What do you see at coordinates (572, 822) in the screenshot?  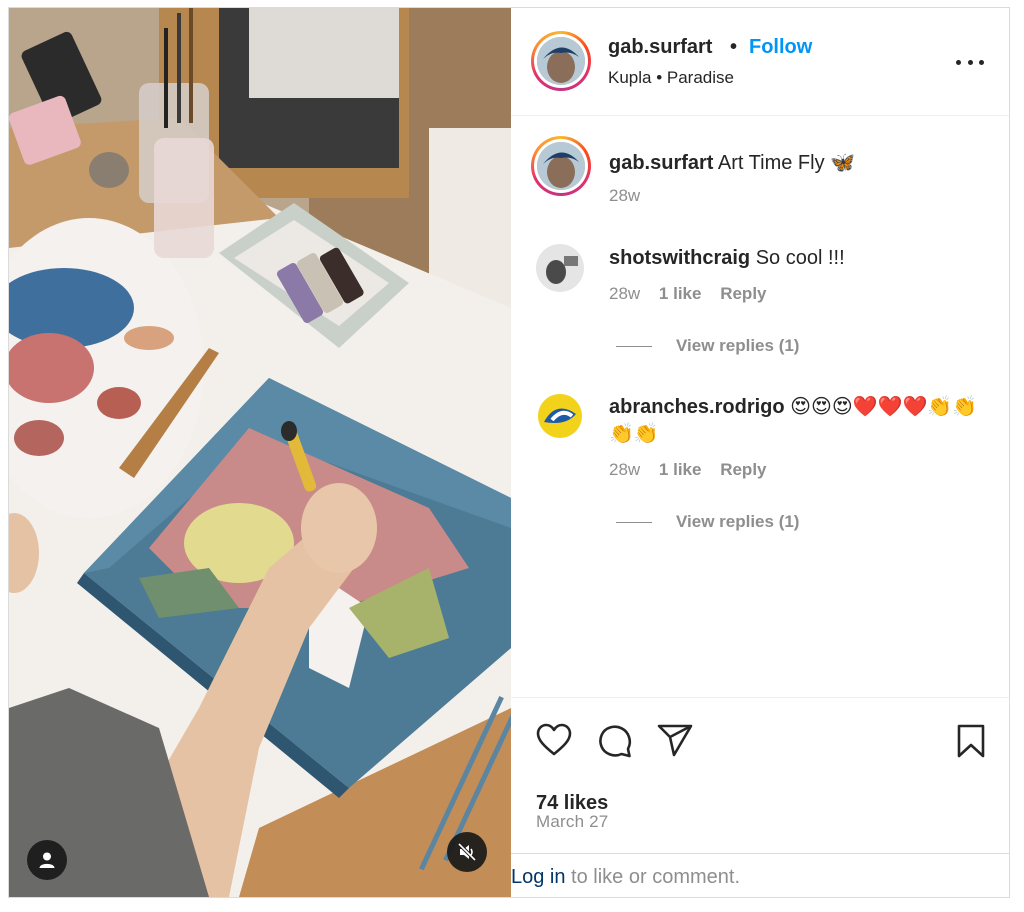 I see `post-date: March 27` at bounding box center [572, 822].